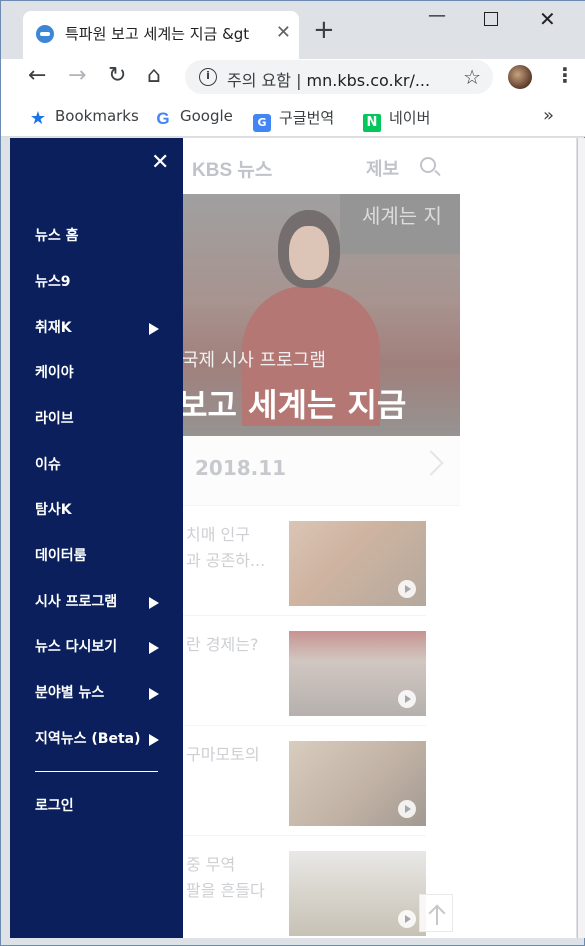 Image resolution: width=585 pixels, height=946 pixels. Describe the element at coordinates (472, 77) in the screenshot. I see `bookmark-star-icon: ☆` at that location.